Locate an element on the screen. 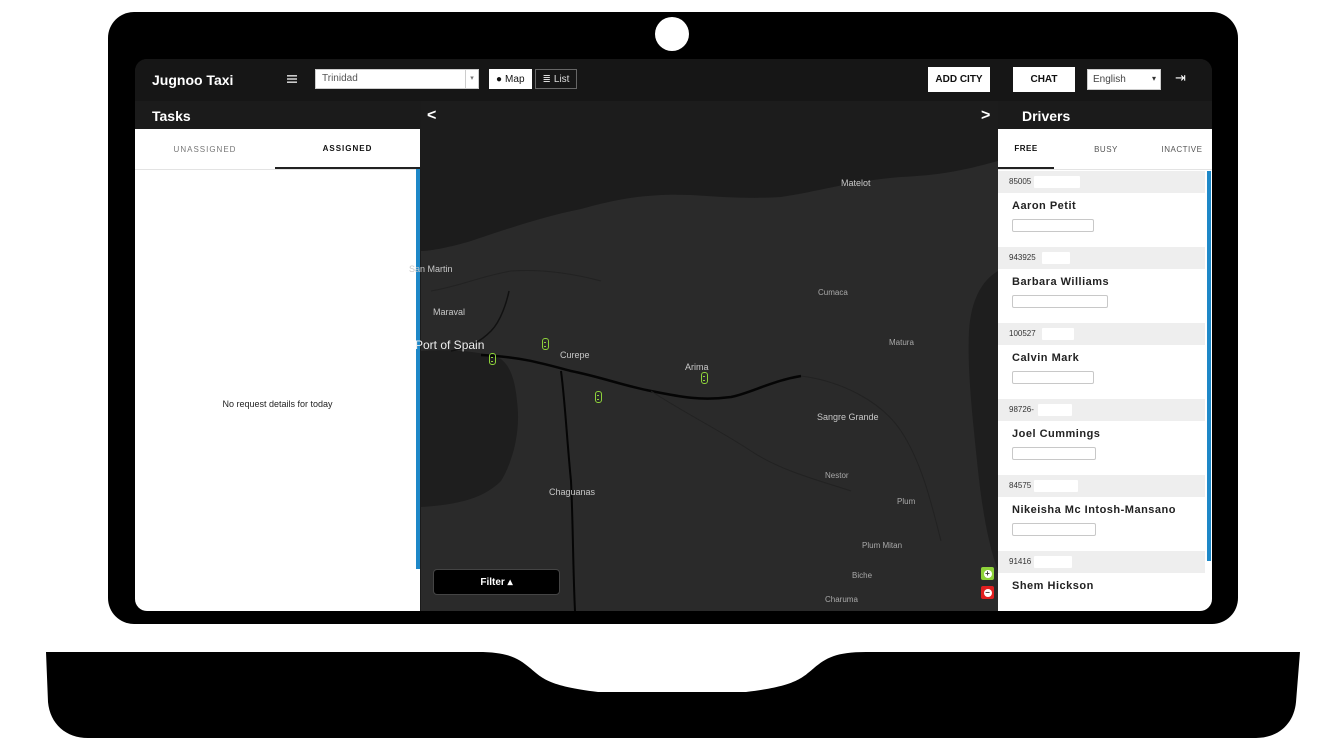  tab-busy: BUSY is located at coordinates (1106, 149).